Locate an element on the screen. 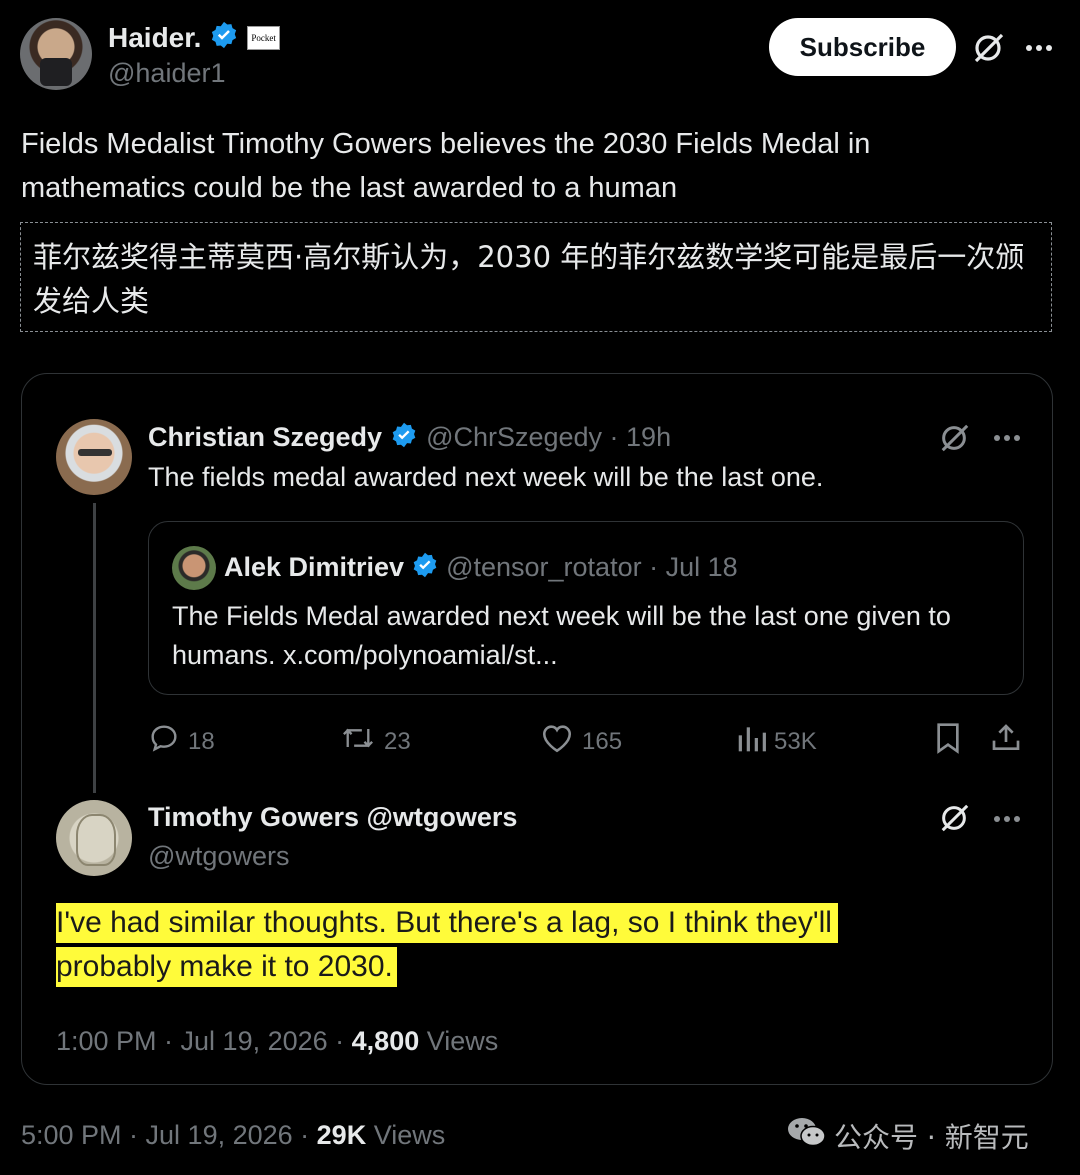 The height and width of the screenshot is (1175, 1080). author-name: Haider. is located at coordinates (154, 38).